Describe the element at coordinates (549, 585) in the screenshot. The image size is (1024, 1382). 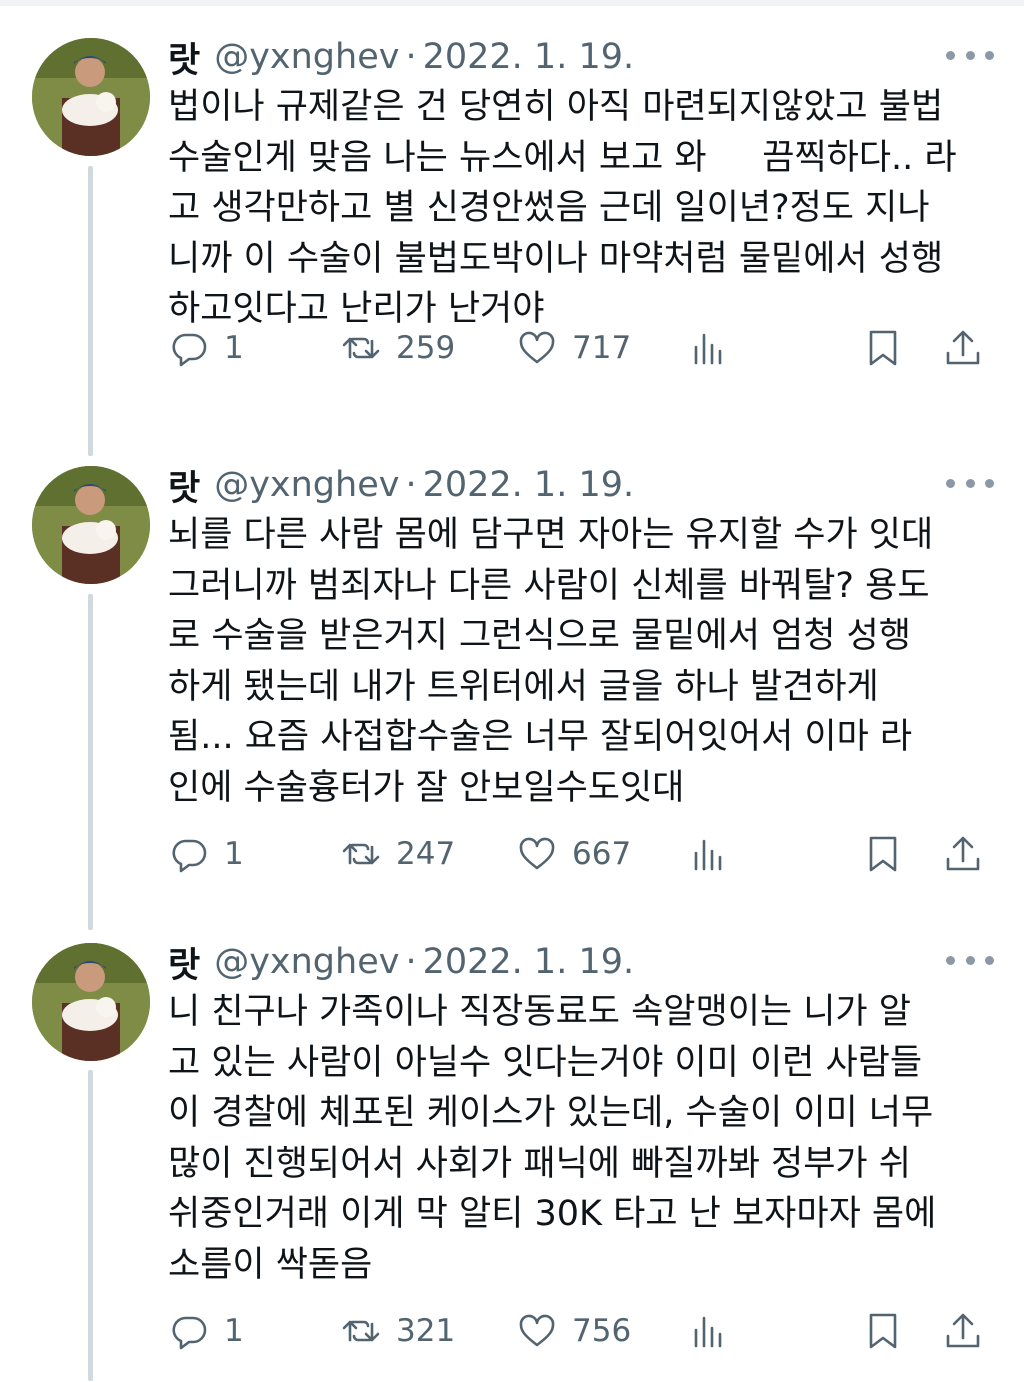
I see `tweet-text-line: 그러니까 범죄자나 다른 사람이 신체를 바꿔탈? 용도` at that location.